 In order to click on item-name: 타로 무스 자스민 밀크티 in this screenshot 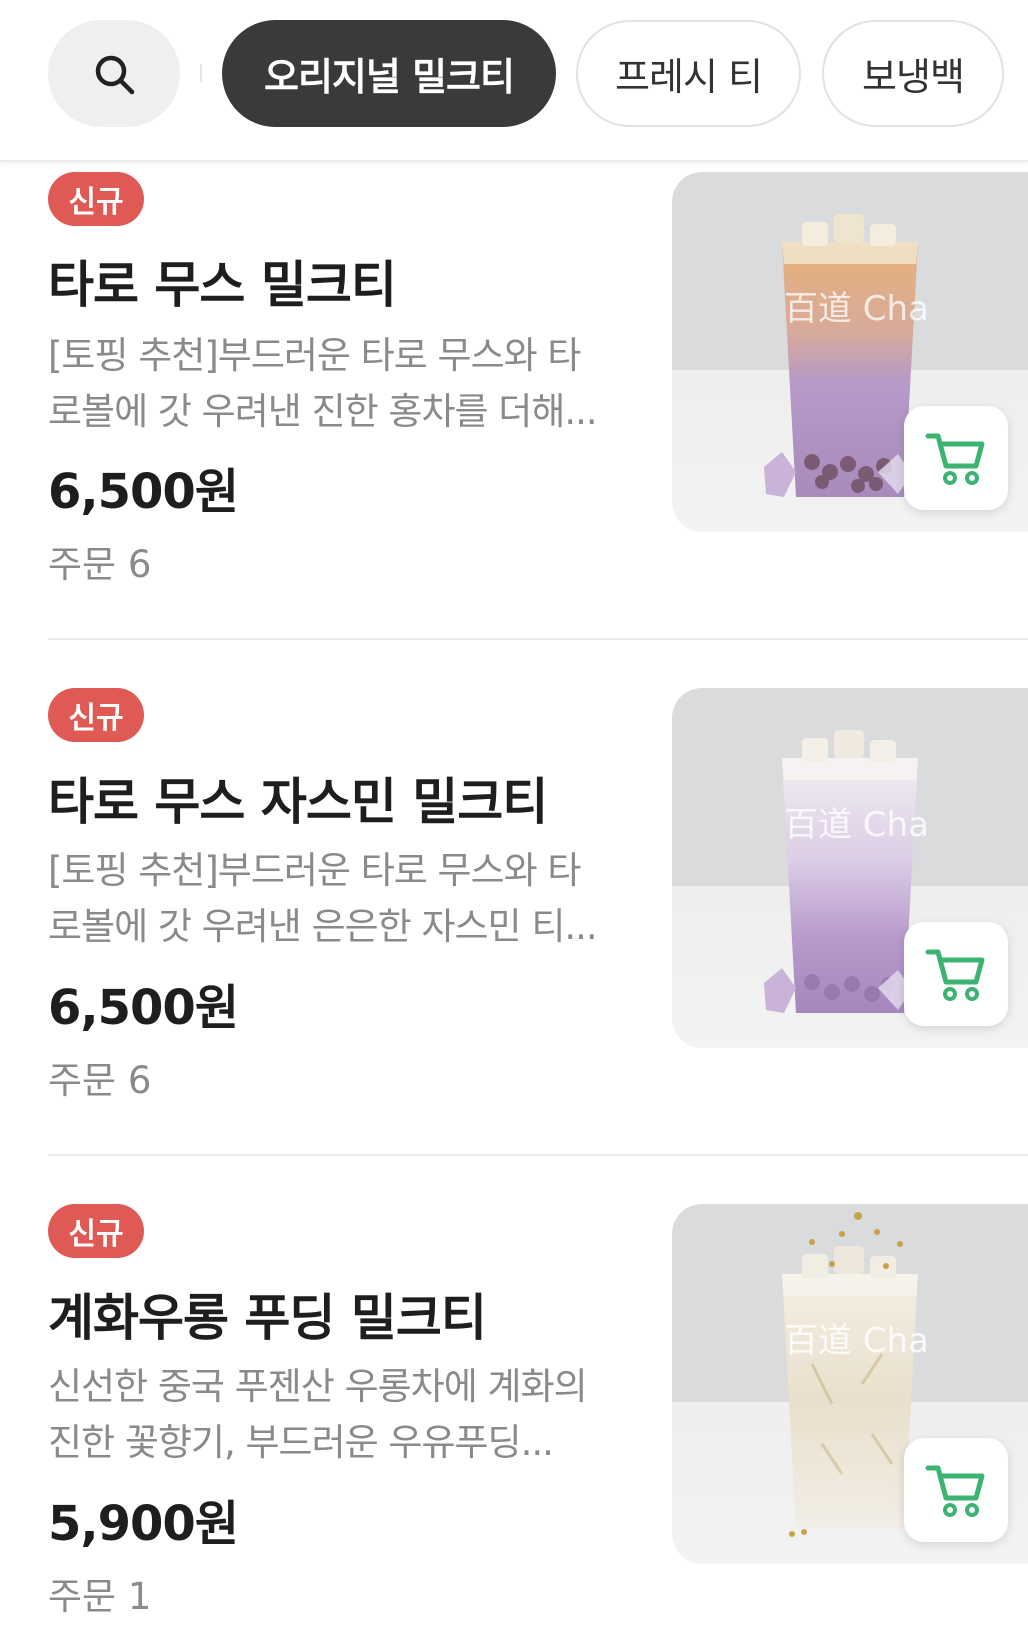, I will do `click(298, 802)`.